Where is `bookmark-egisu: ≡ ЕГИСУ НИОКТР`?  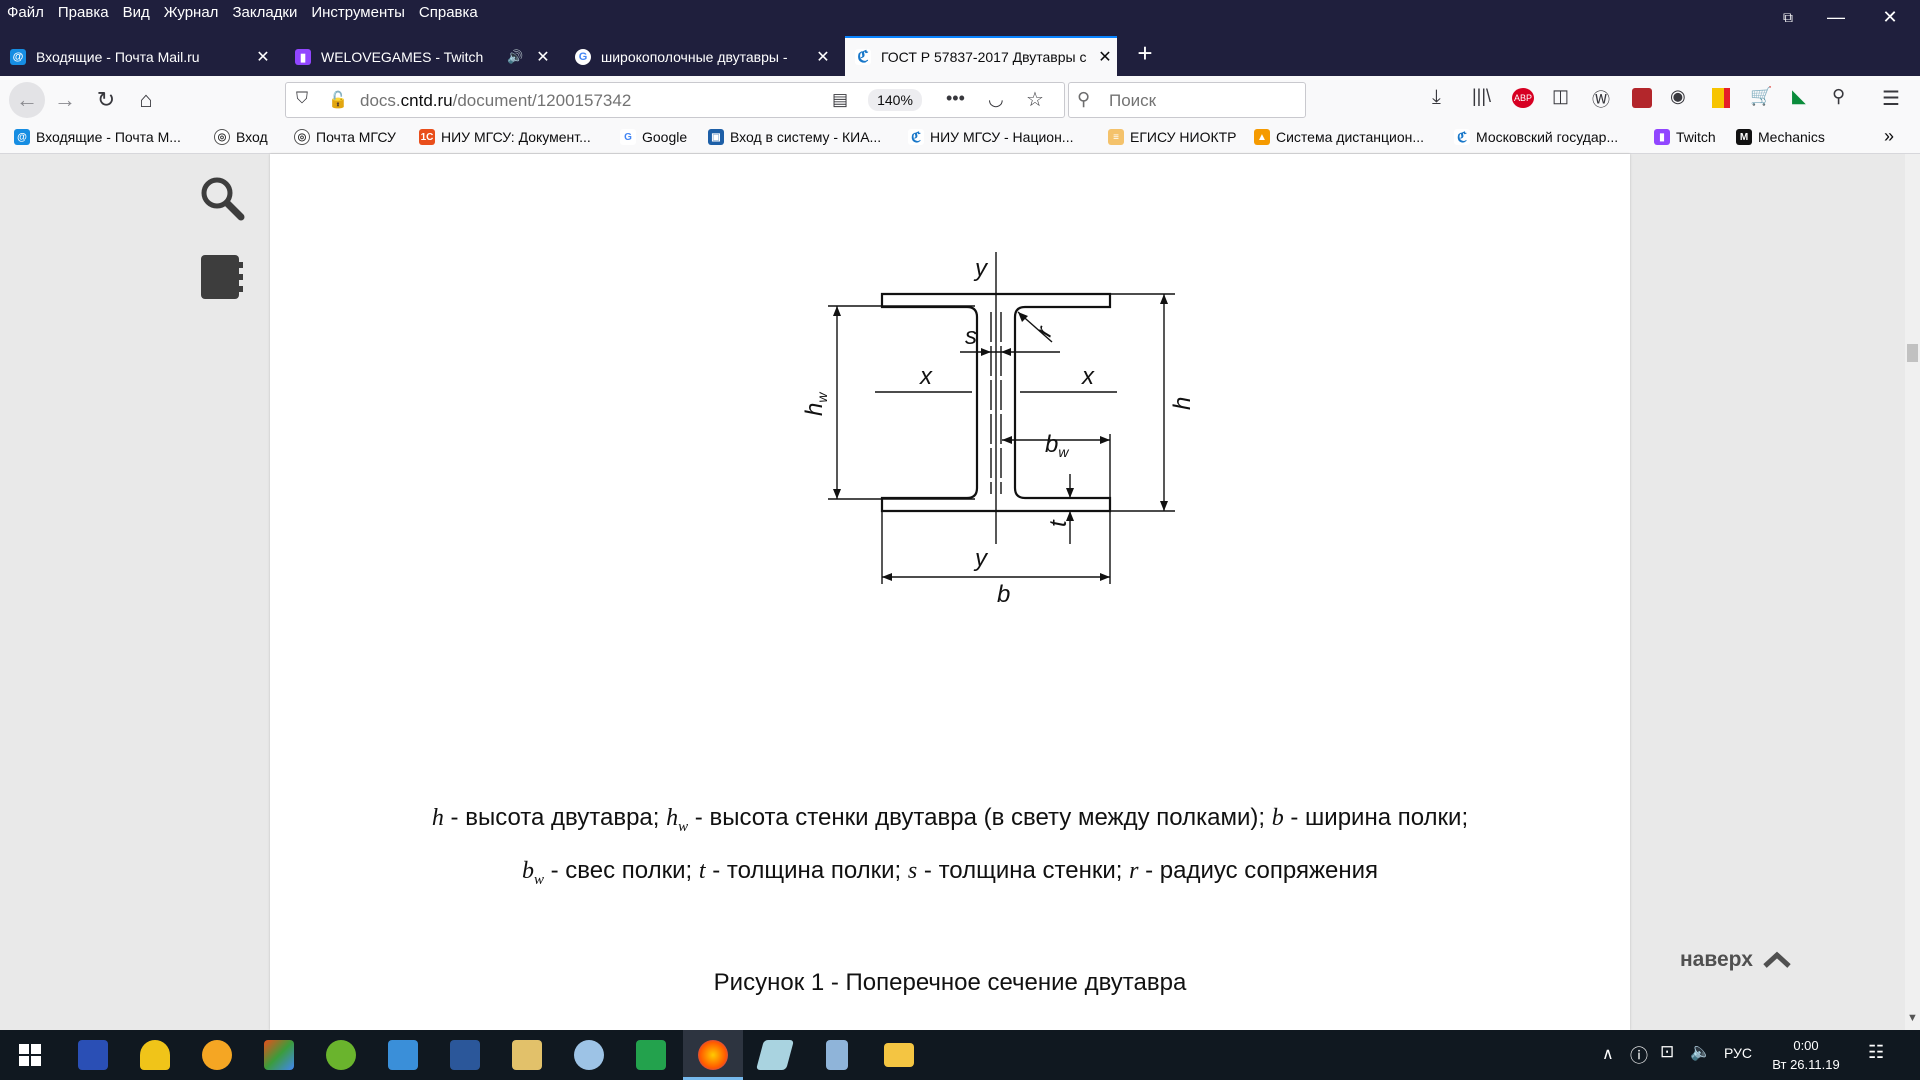
bookmark-egisu: ≡ ЕГИСУ НИОКТР is located at coordinates (1172, 137).